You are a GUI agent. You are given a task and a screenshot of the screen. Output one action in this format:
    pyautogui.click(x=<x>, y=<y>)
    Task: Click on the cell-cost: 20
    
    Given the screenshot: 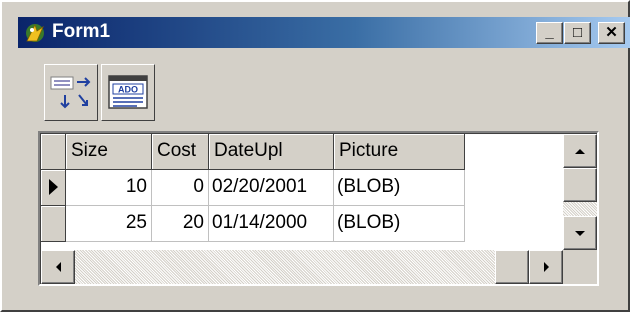 What is the action you would take?
    pyautogui.click(x=180, y=224)
    